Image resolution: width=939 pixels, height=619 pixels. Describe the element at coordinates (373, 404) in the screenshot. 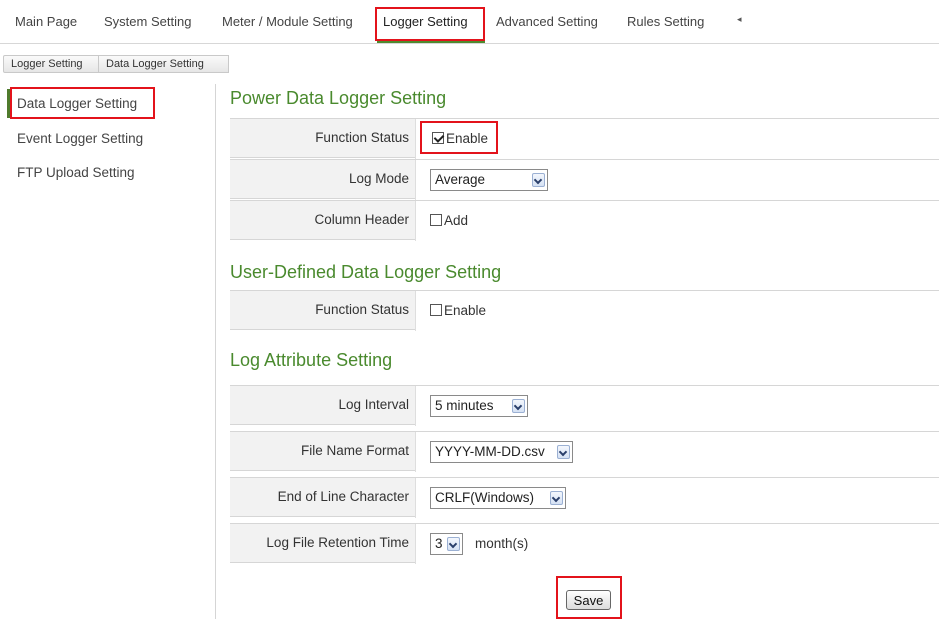

I see `log-interval-label: Log Interval` at that location.